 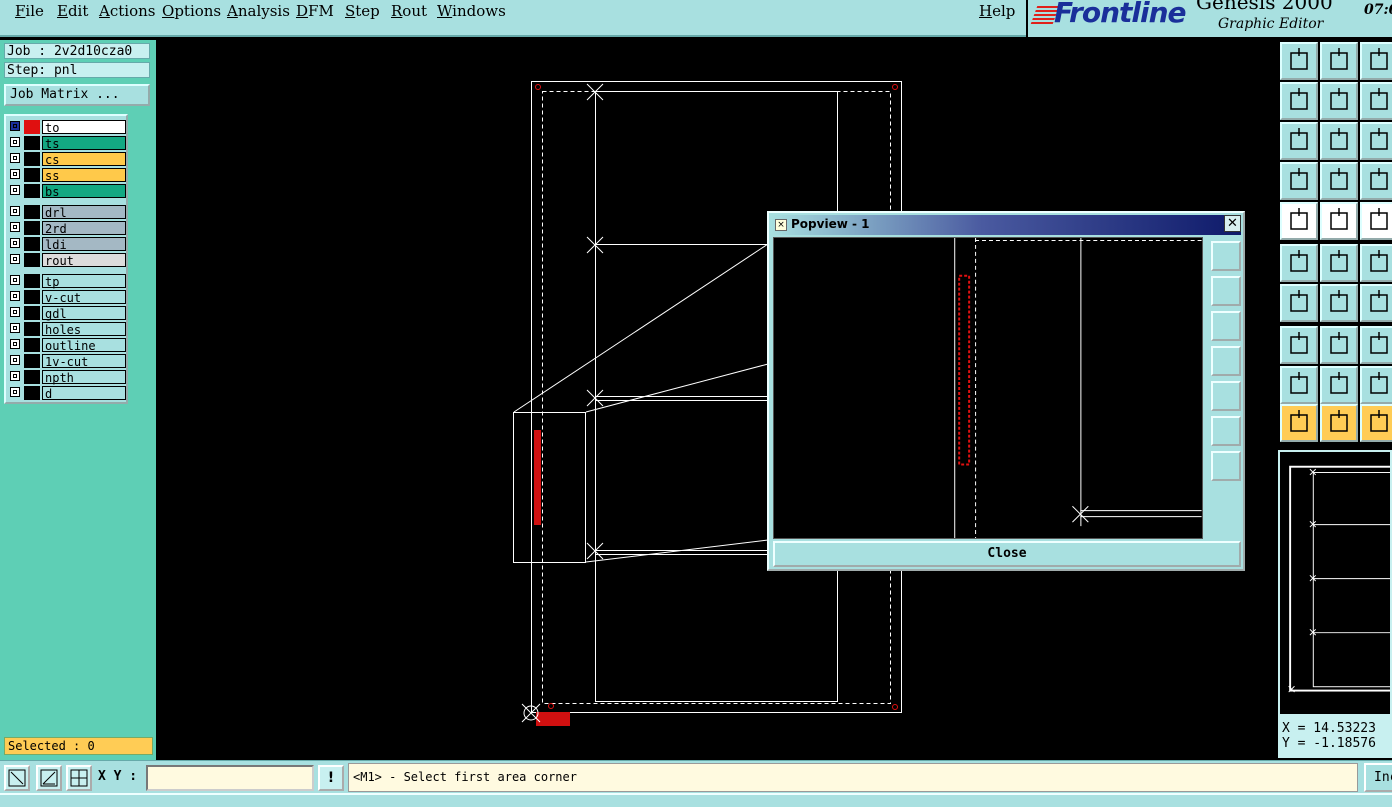 What do you see at coordinates (1339, 423) in the screenshot?
I see `select-box-icon` at bounding box center [1339, 423].